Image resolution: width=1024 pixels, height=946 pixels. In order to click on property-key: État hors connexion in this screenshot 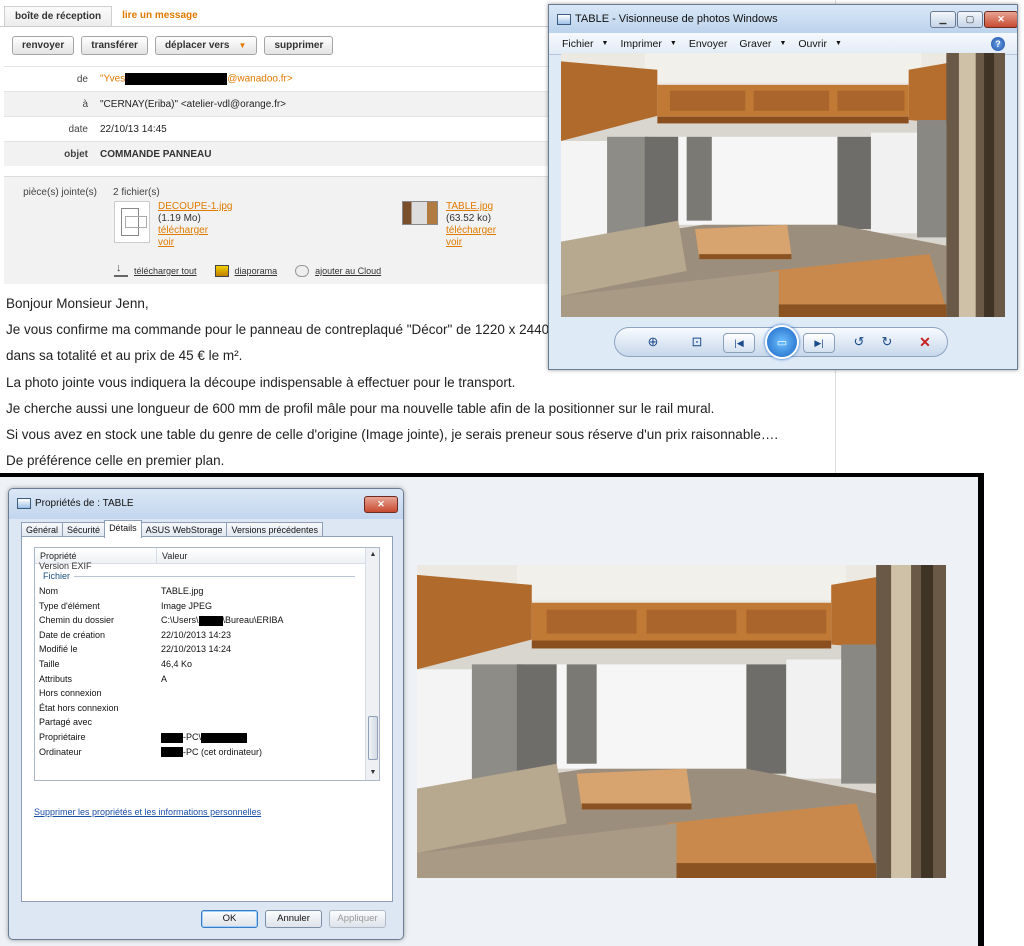, I will do `click(79, 707)`.